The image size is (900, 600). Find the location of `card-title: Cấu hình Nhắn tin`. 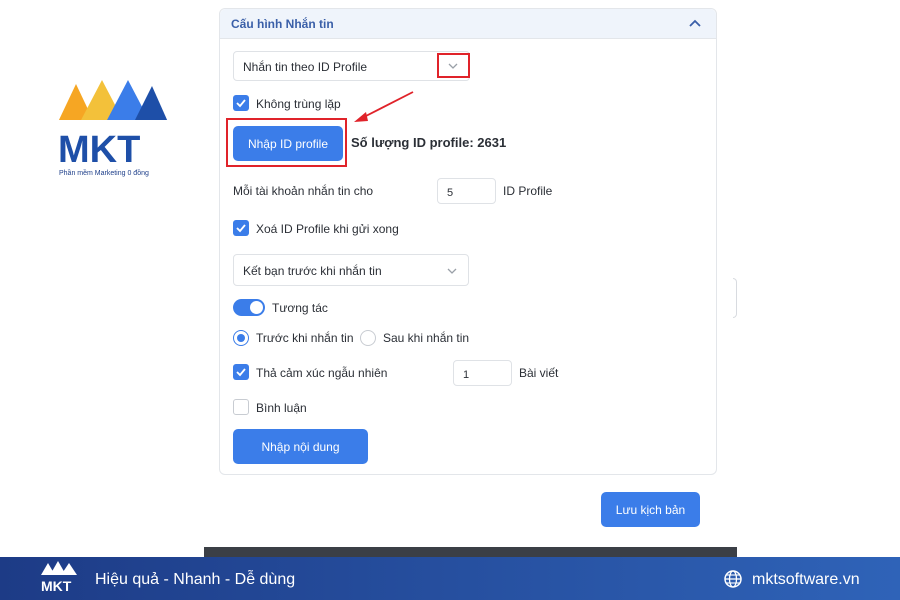

card-title: Cấu hình Nhắn tin is located at coordinates (282, 24).